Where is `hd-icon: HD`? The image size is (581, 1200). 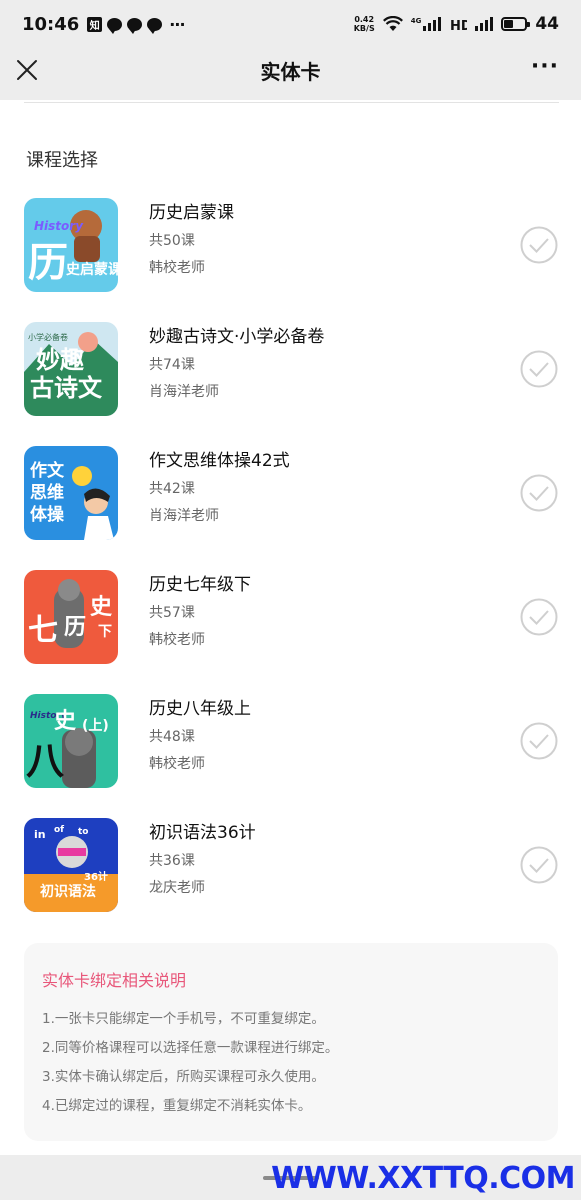 hd-icon: HD is located at coordinates (458, 25).